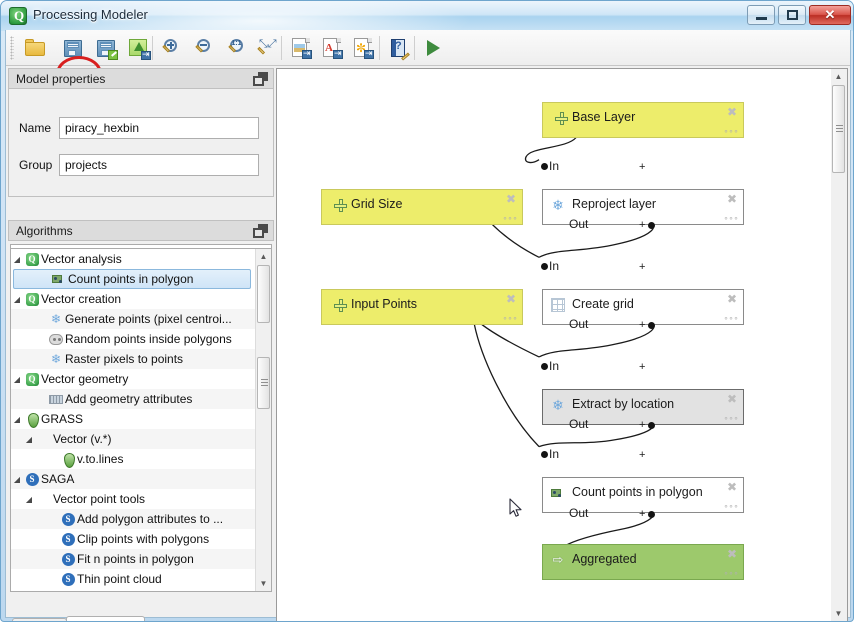  I want to click on algorithm-tree-item: Add geometry attributes, so click(134, 399).